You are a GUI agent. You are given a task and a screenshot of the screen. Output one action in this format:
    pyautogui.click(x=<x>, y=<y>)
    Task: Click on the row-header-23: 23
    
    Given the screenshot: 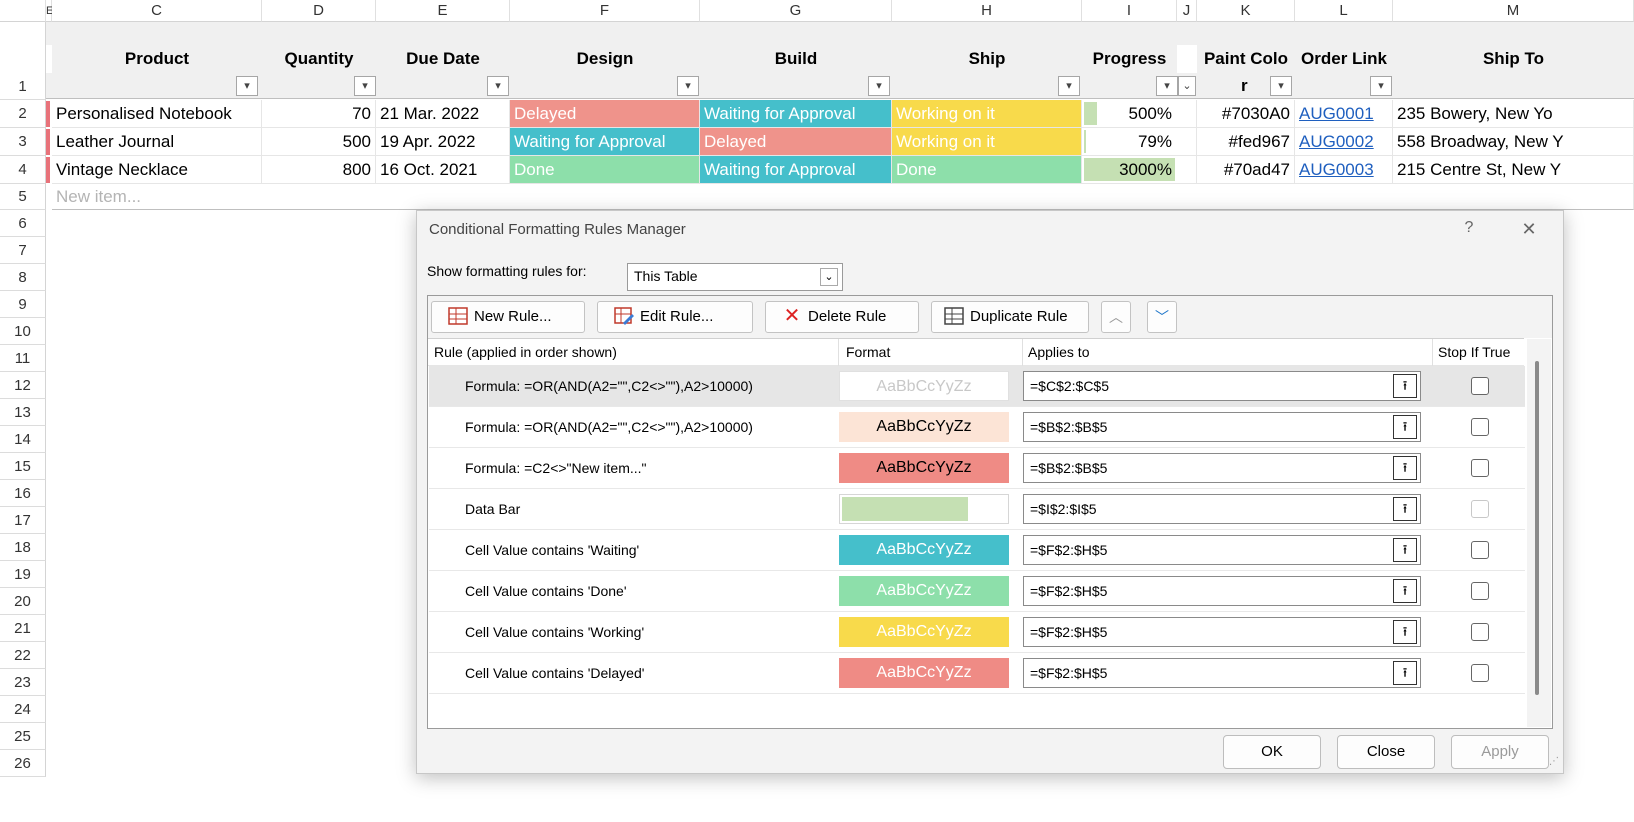 What is the action you would take?
    pyautogui.click(x=23, y=682)
    